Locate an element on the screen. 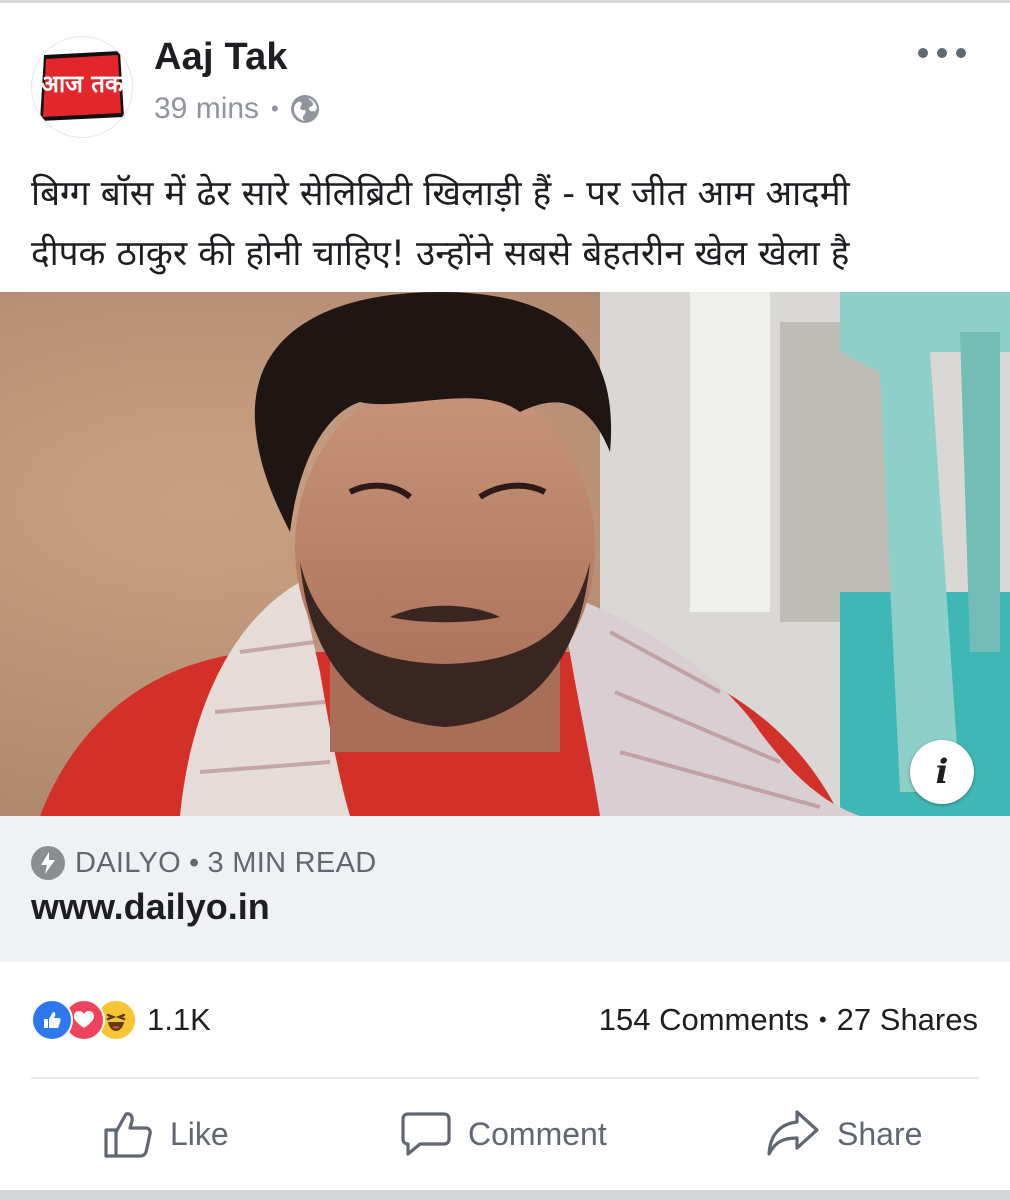 Image resolution: width=1010 pixels, height=1200 pixels. engagement-stats: 154 Comments • 27 Shares is located at coordinates (788, 1020).